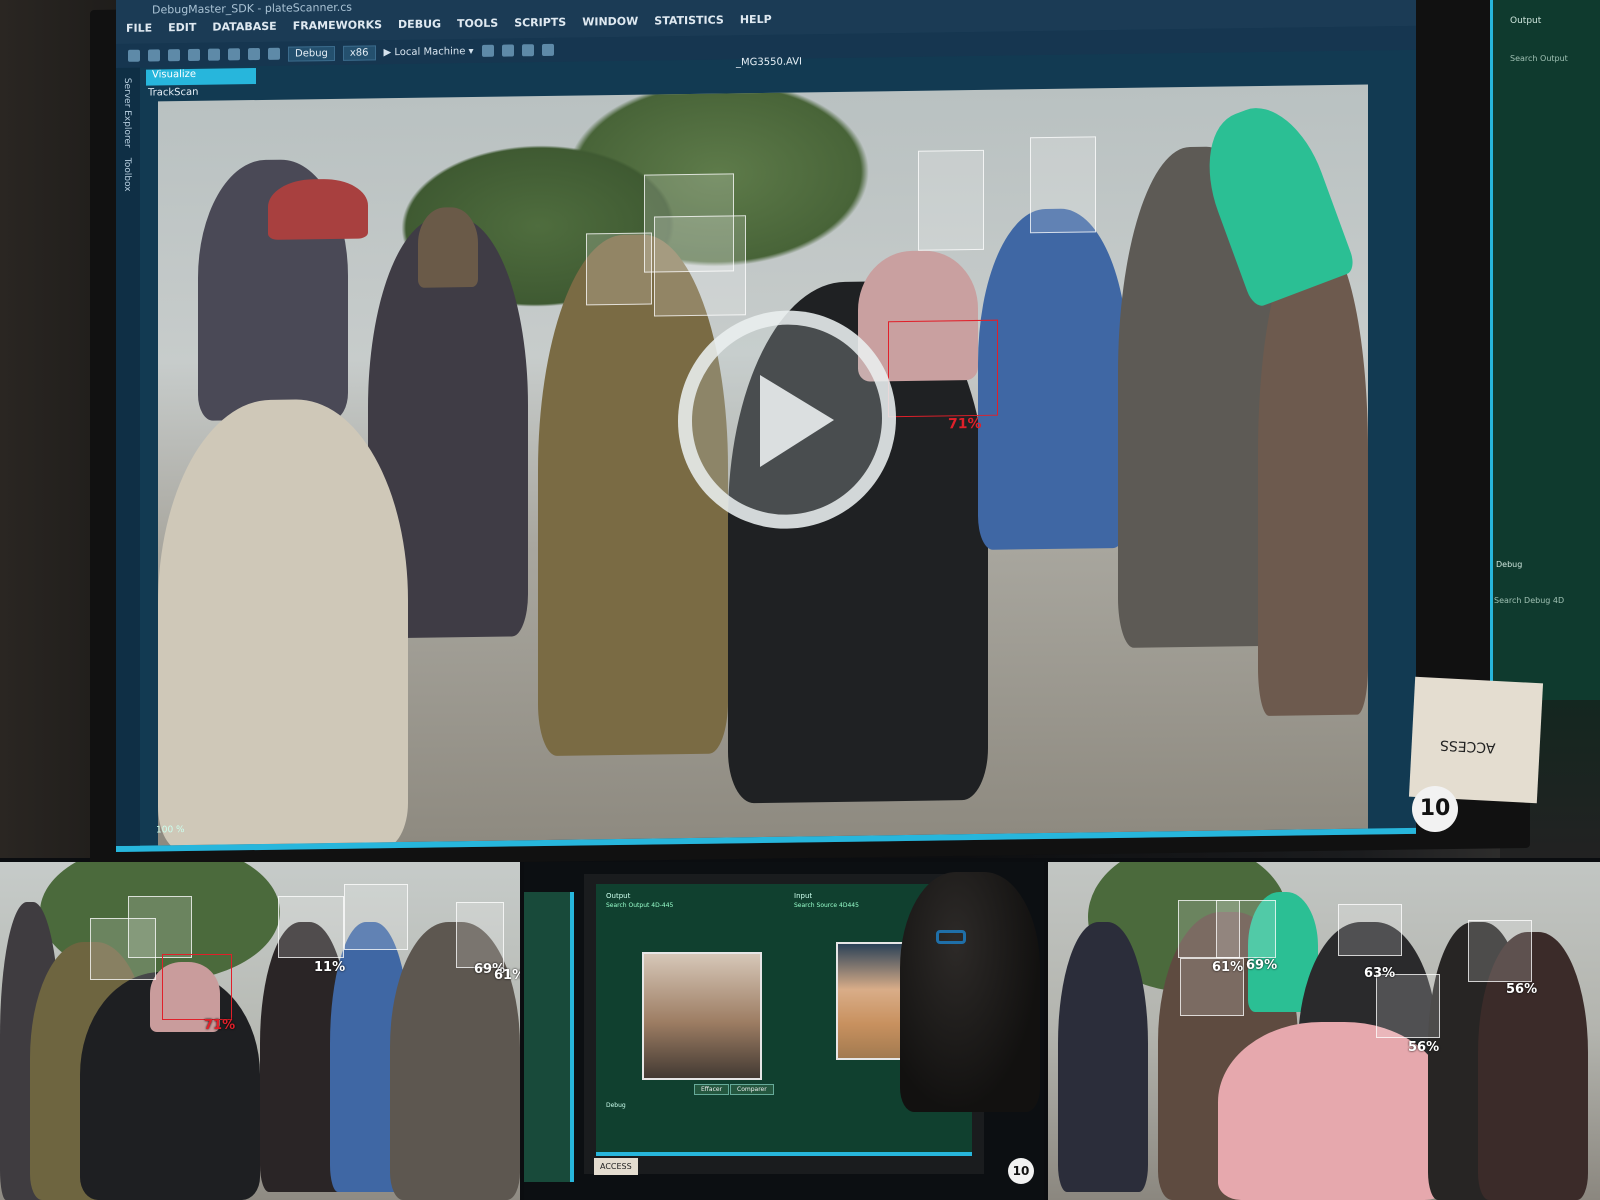  What do you see at coordinates (252, 8) in the screenshot?
I see `window-title: DebugMaster_SDK - plateScanner.cs` at bounding box center [252, 8].